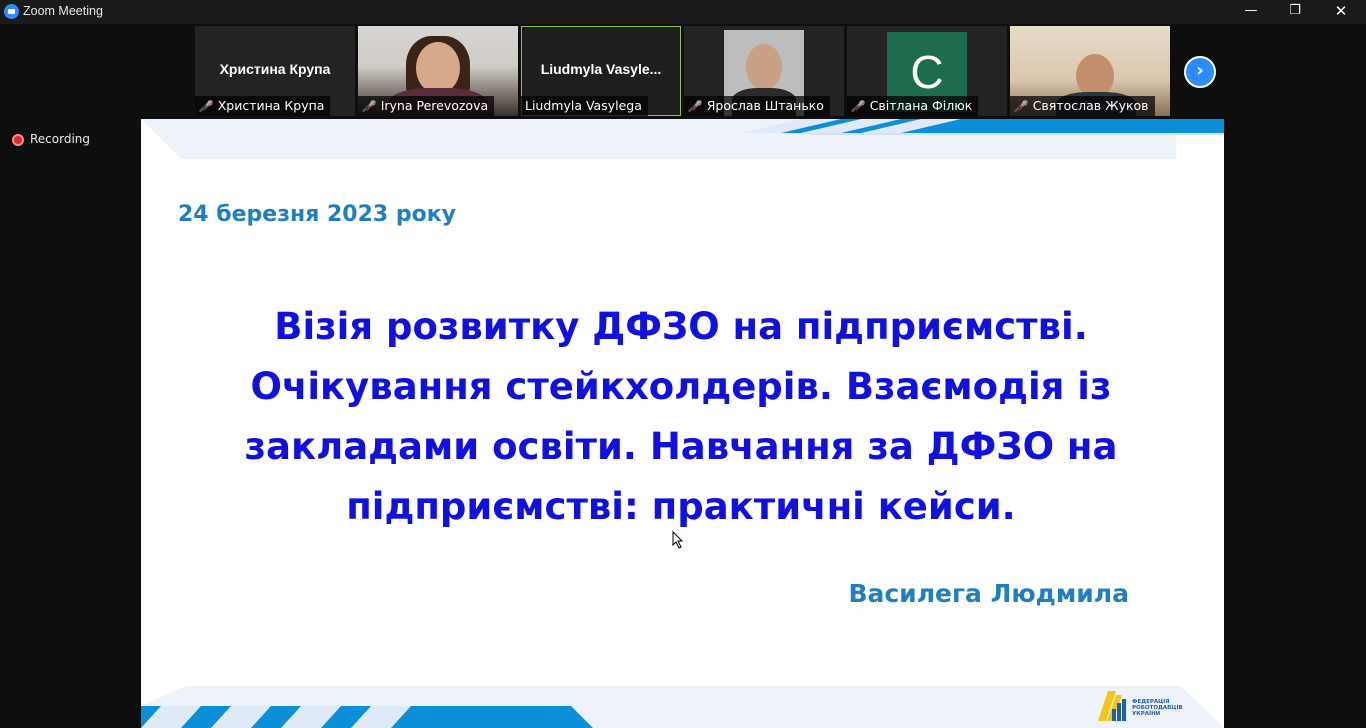 The width and height of the screenshot is (1366, 728). What do you see at coordinates (1090, 71) in the screenshot?
I see `participant-tile: 🎤̸ Святослав Жуков` at bounding box center [1090, 71].